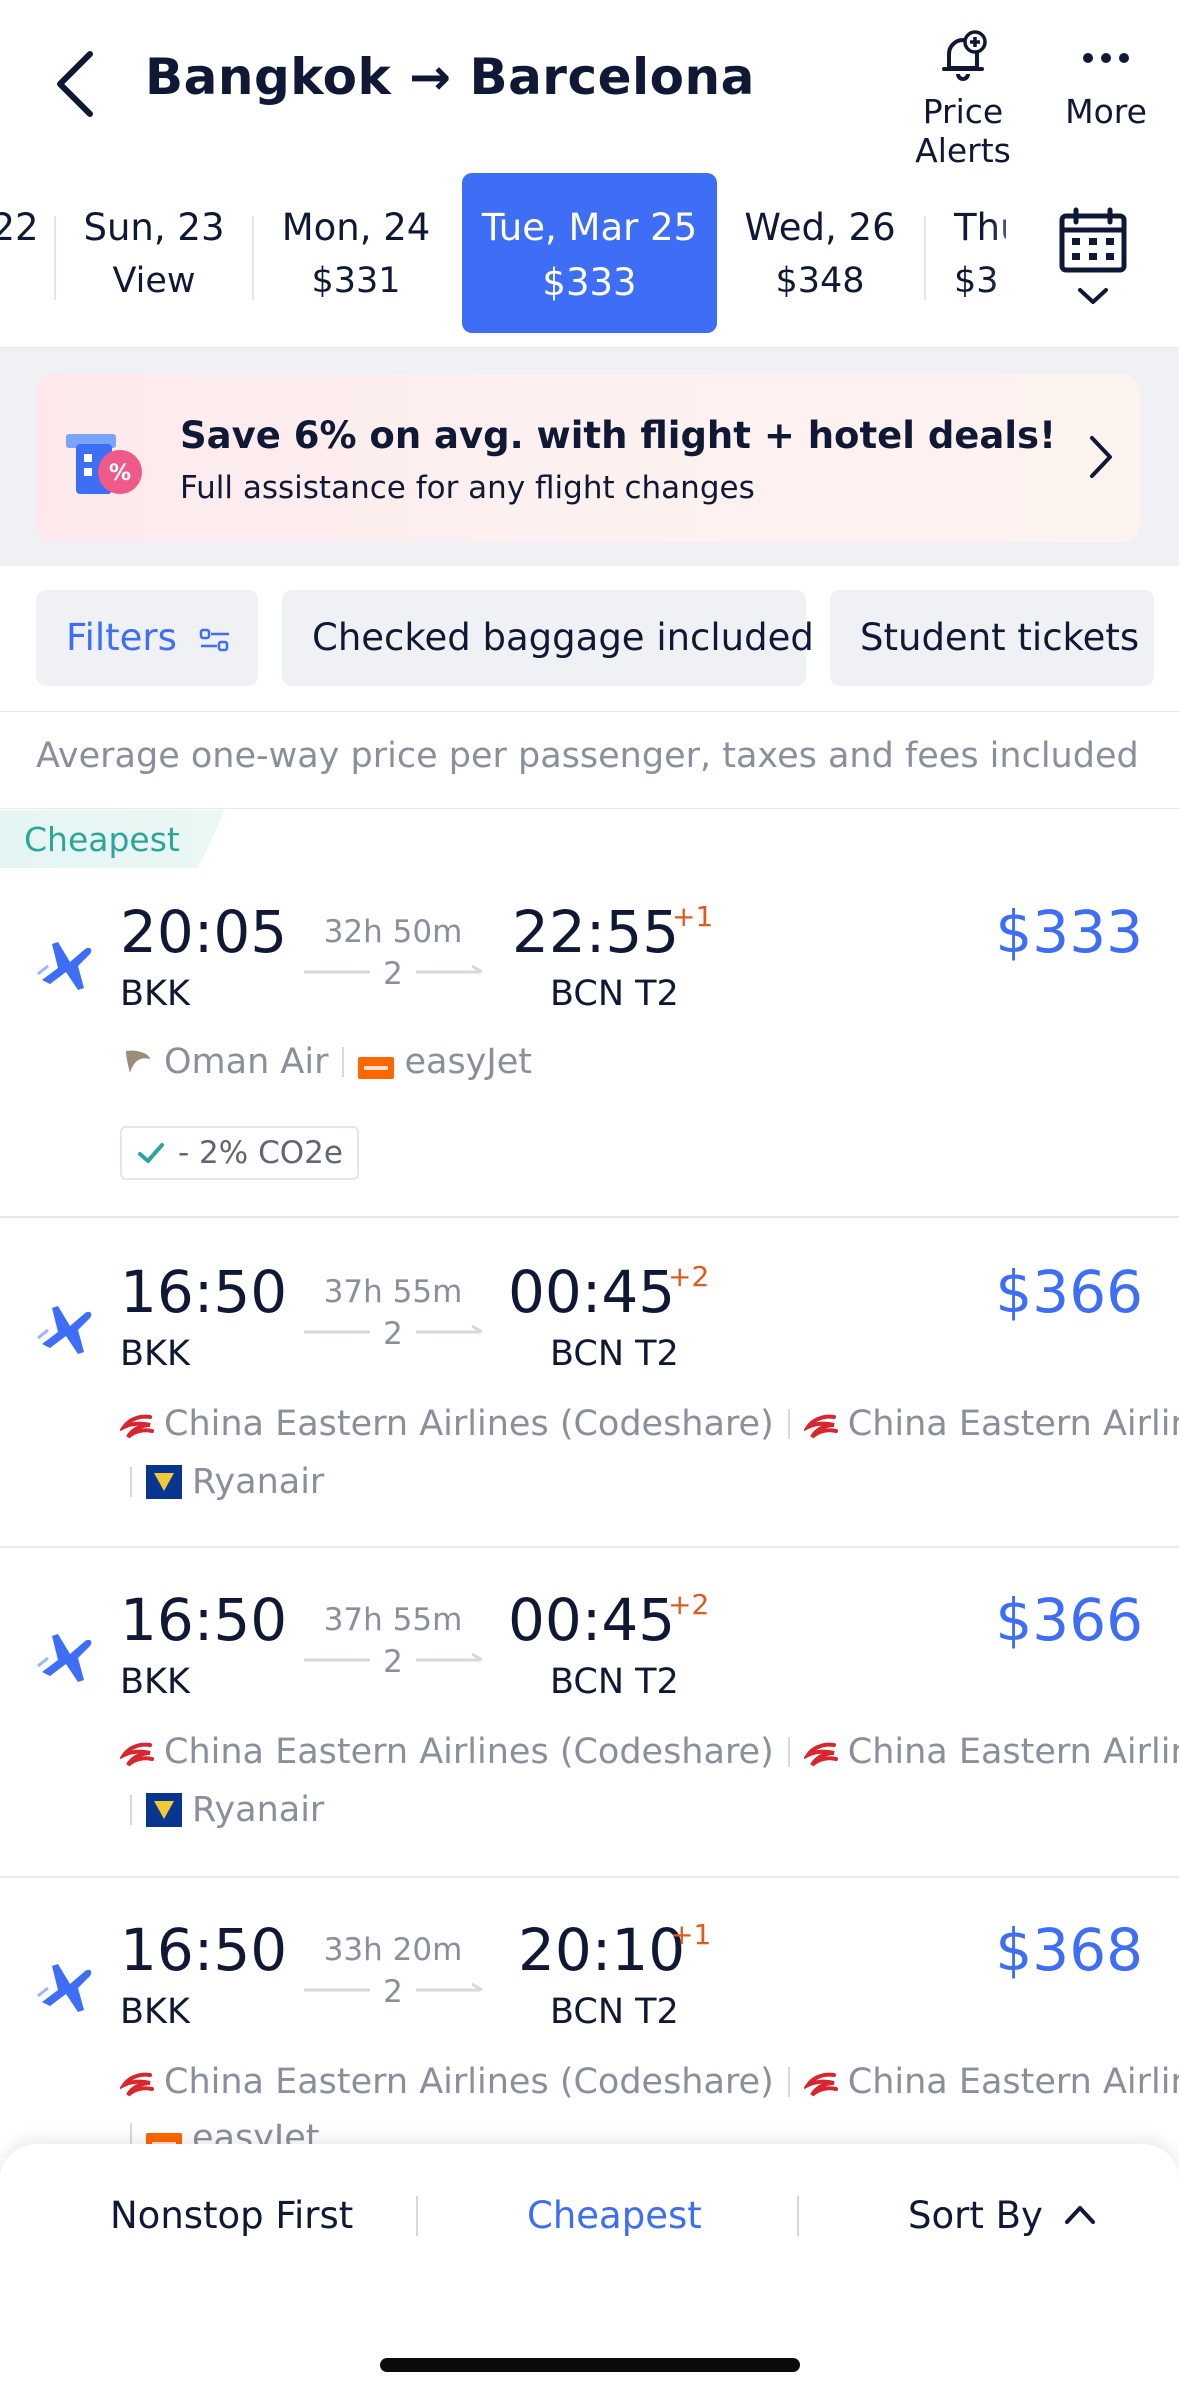 This screenshot has width=1179, height=2396. Describe the element at coordinates (393, 932) in the screenshot. I see `flight-duration: 32h 50m` at that location.